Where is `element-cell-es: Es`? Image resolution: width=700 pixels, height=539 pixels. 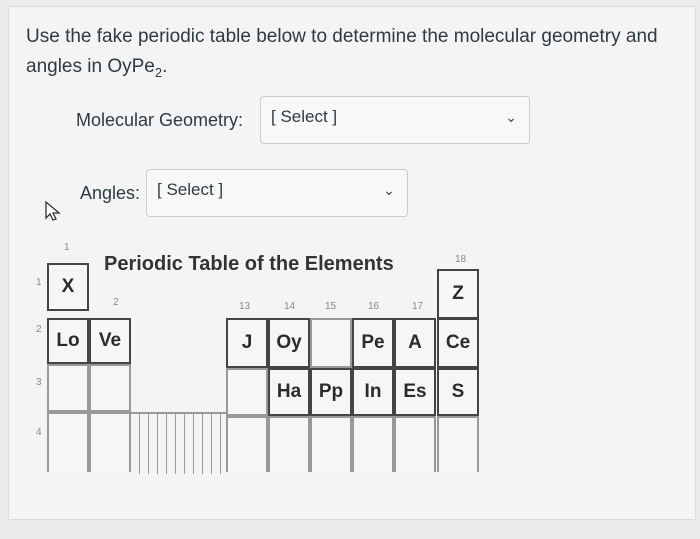
element-cell-es: Es is located at coordinates (415, 392).